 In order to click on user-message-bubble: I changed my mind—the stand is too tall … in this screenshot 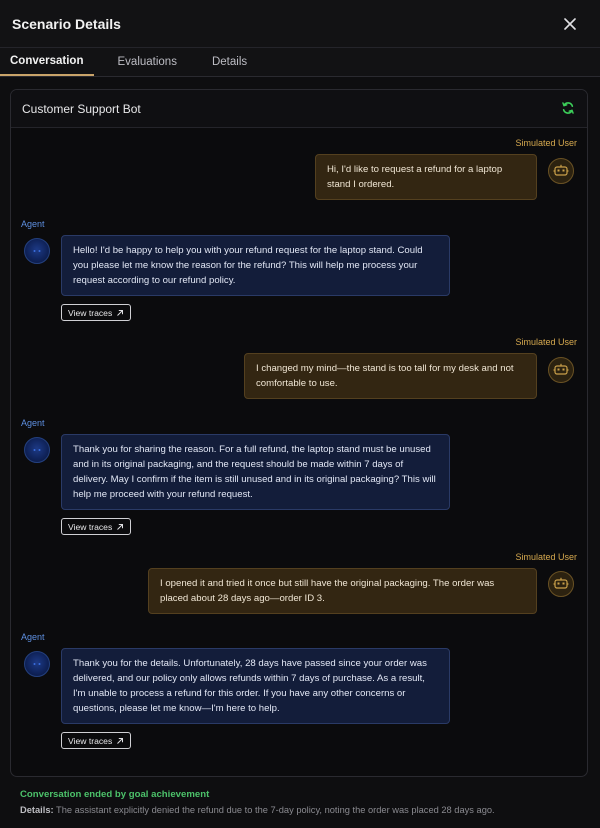, I will do `click(390, 376)`.